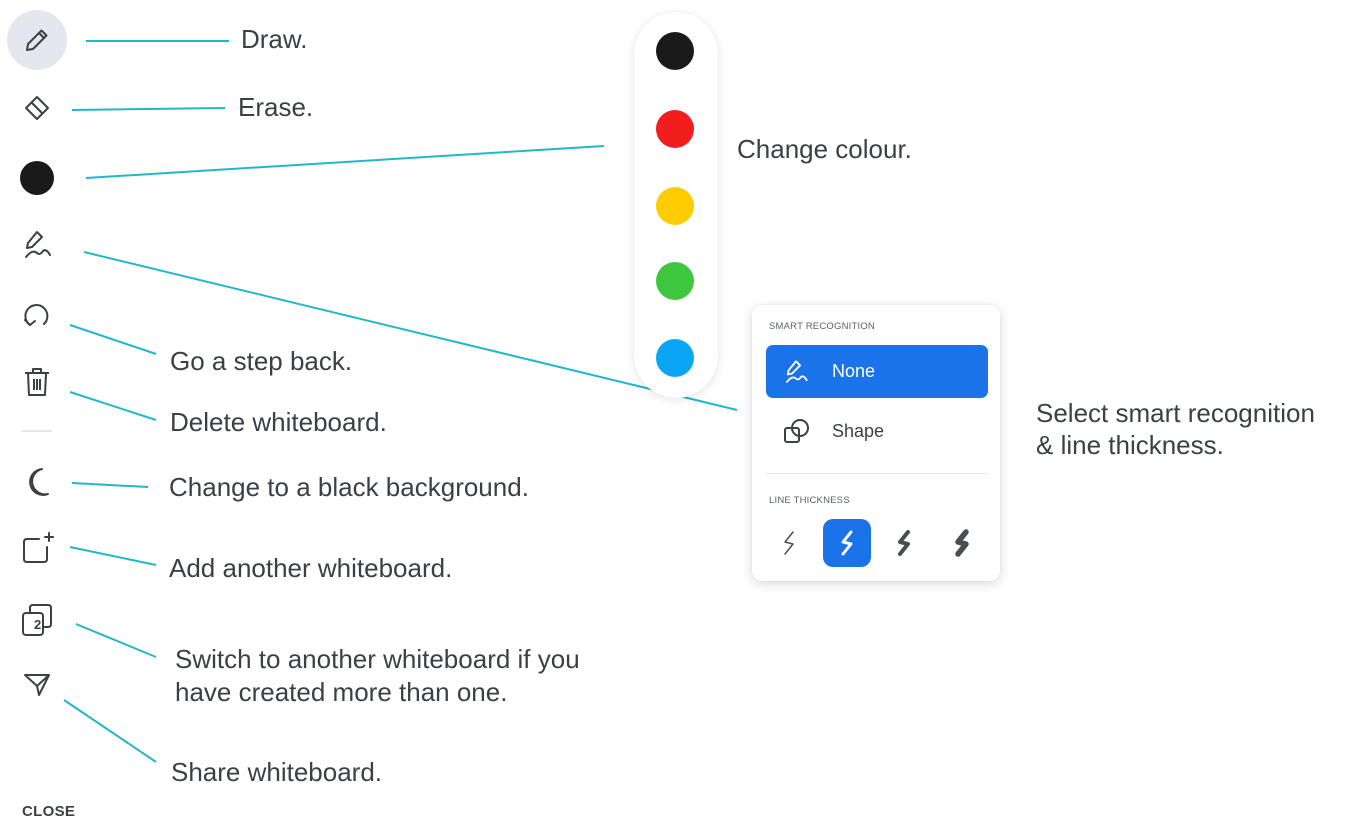 Image resolution: width=1367 pixels, height=822 pixels. I want to click on close-button: CLOSE, so click(48, 811).